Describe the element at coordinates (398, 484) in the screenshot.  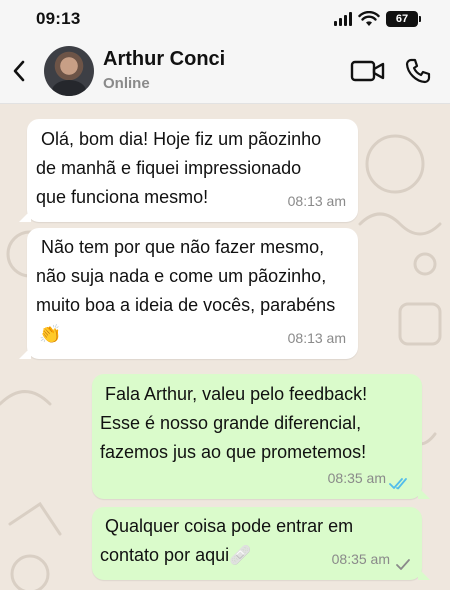
I see `double-check-read-icon` at that location.